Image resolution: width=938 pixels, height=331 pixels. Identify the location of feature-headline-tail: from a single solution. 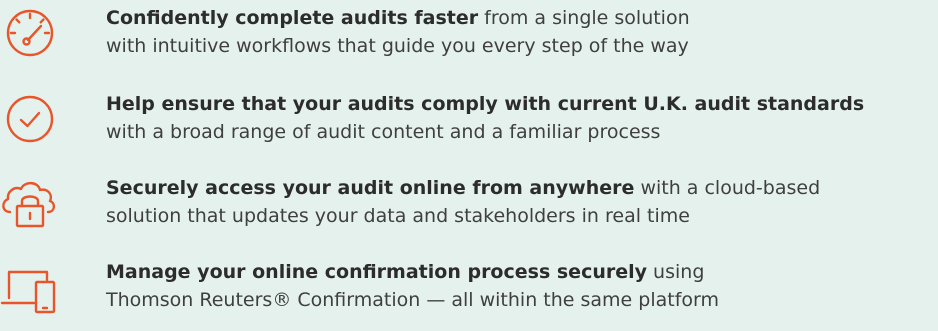
(584, 18).